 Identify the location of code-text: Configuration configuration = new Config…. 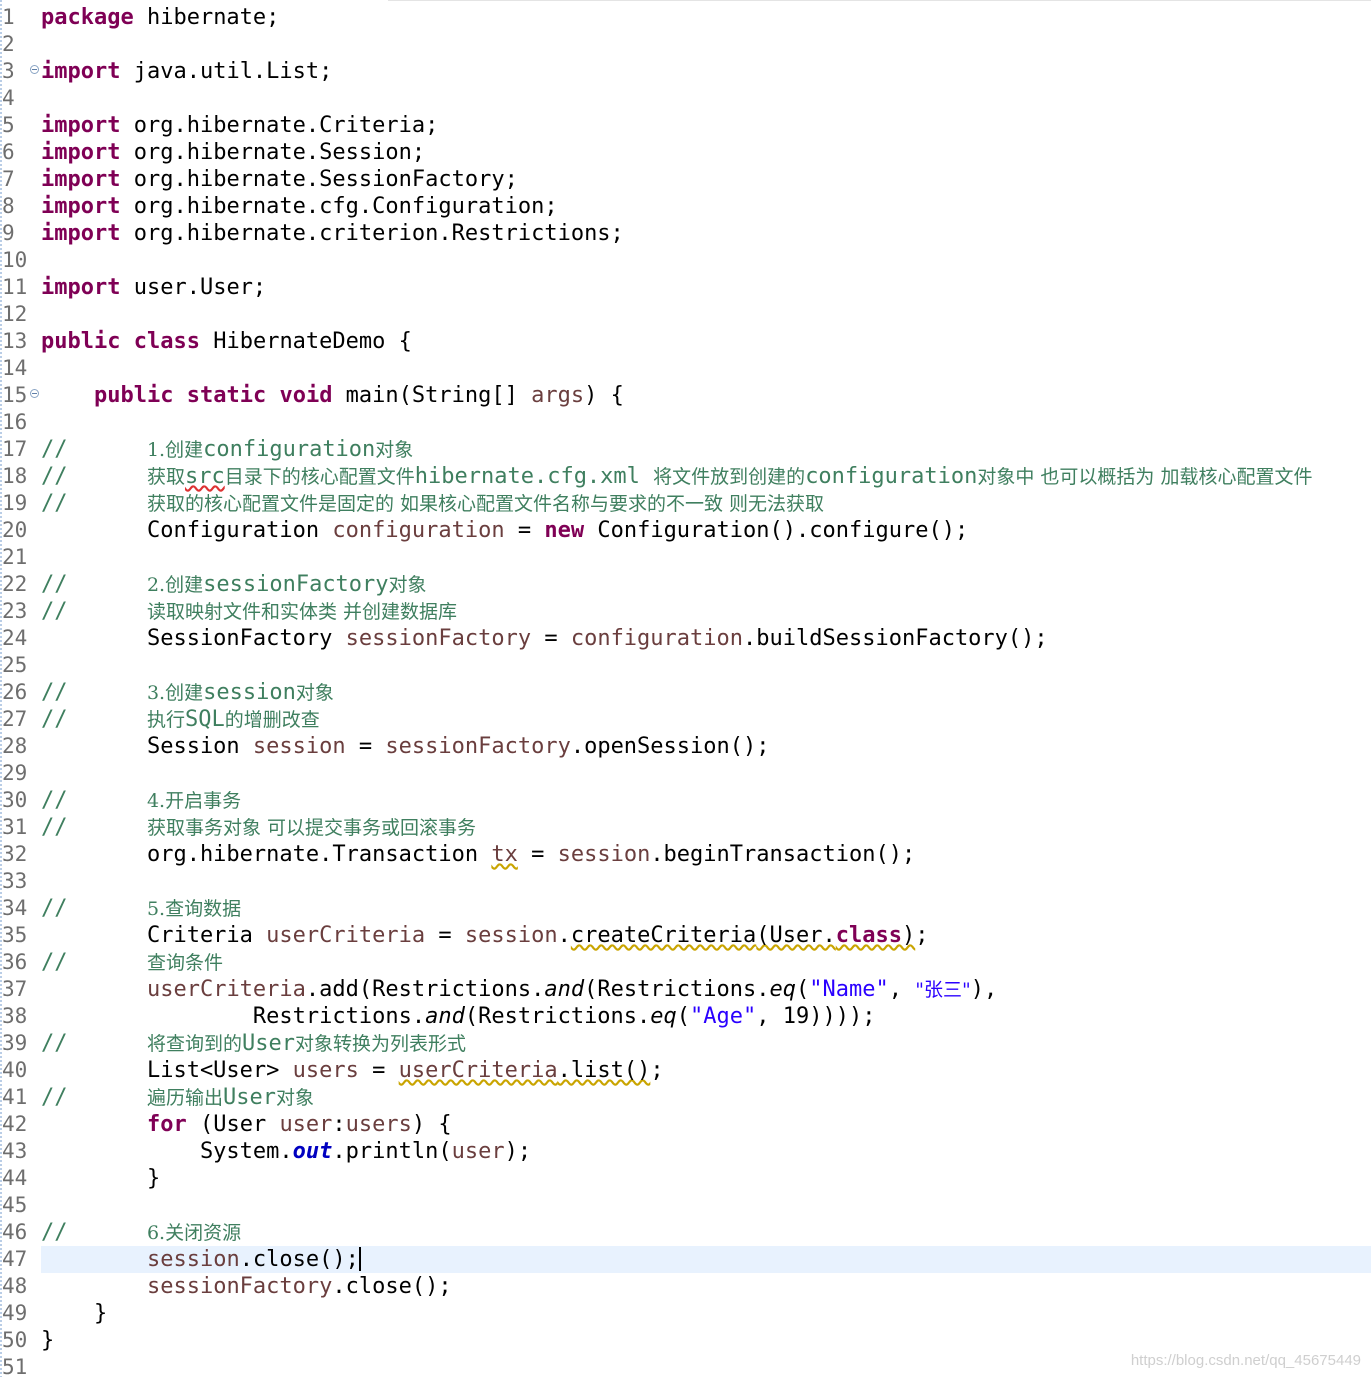
(706, 530).